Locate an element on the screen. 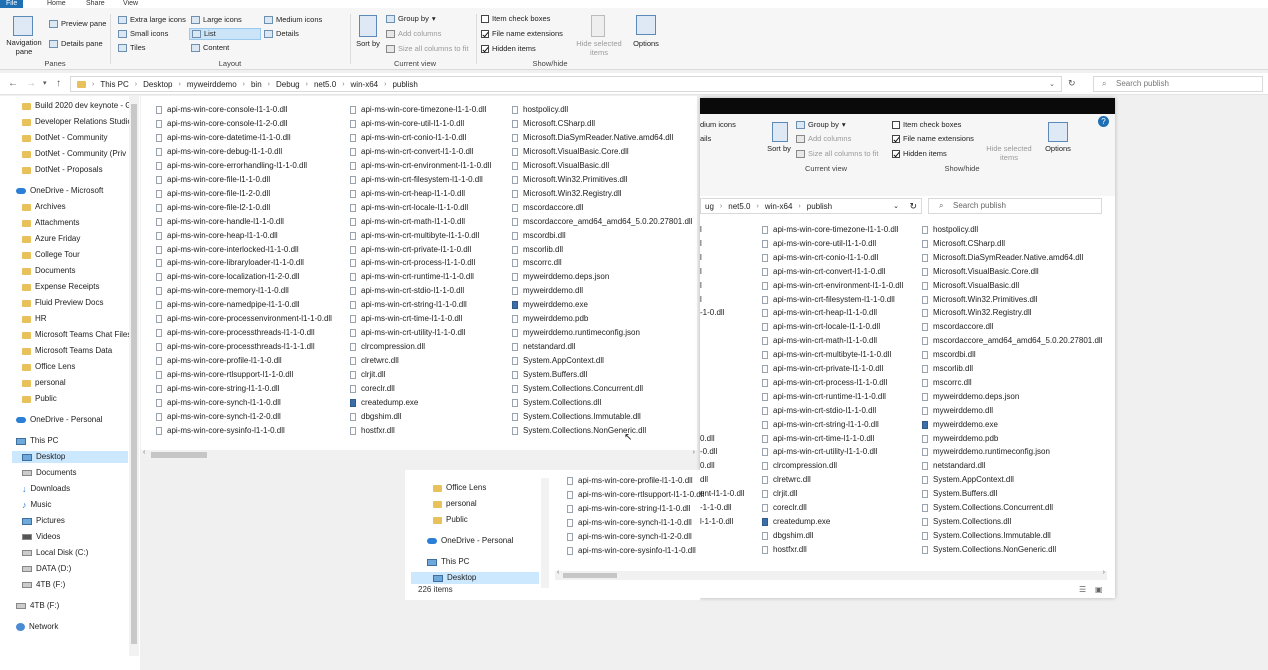 The width and height of the screenshot is (1268, 670). file-list-item: api-ms-win-core-handle-l1-1-0.dll is located at coordinates (220, 222).